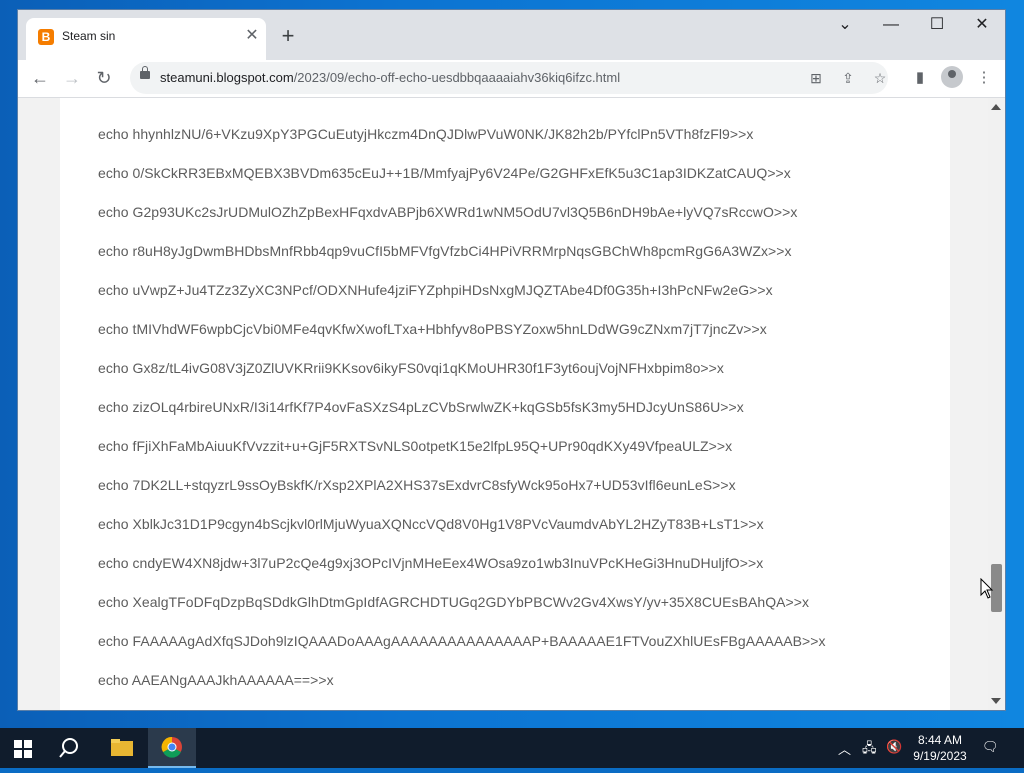  I want to click on file-explorer-icon, so click(122, 748).